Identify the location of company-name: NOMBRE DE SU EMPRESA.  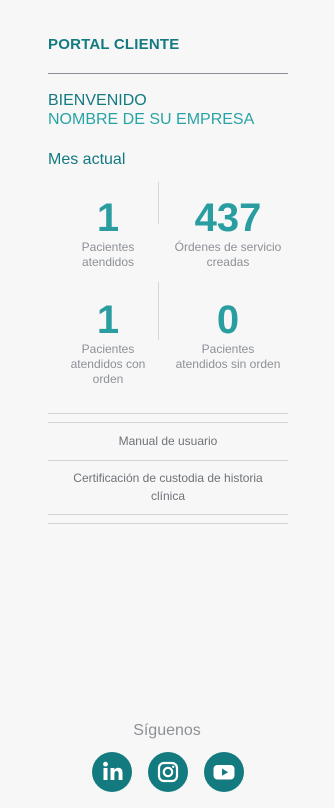
(151, 119).